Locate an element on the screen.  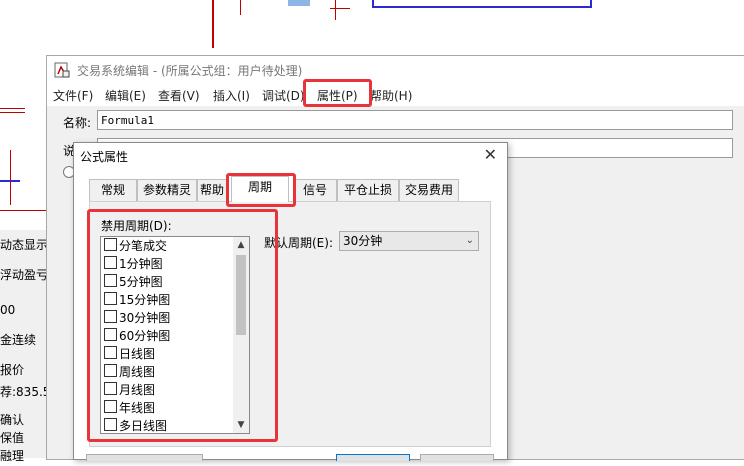
left-panel-item: 融理 is located at coordinates (25, 456).